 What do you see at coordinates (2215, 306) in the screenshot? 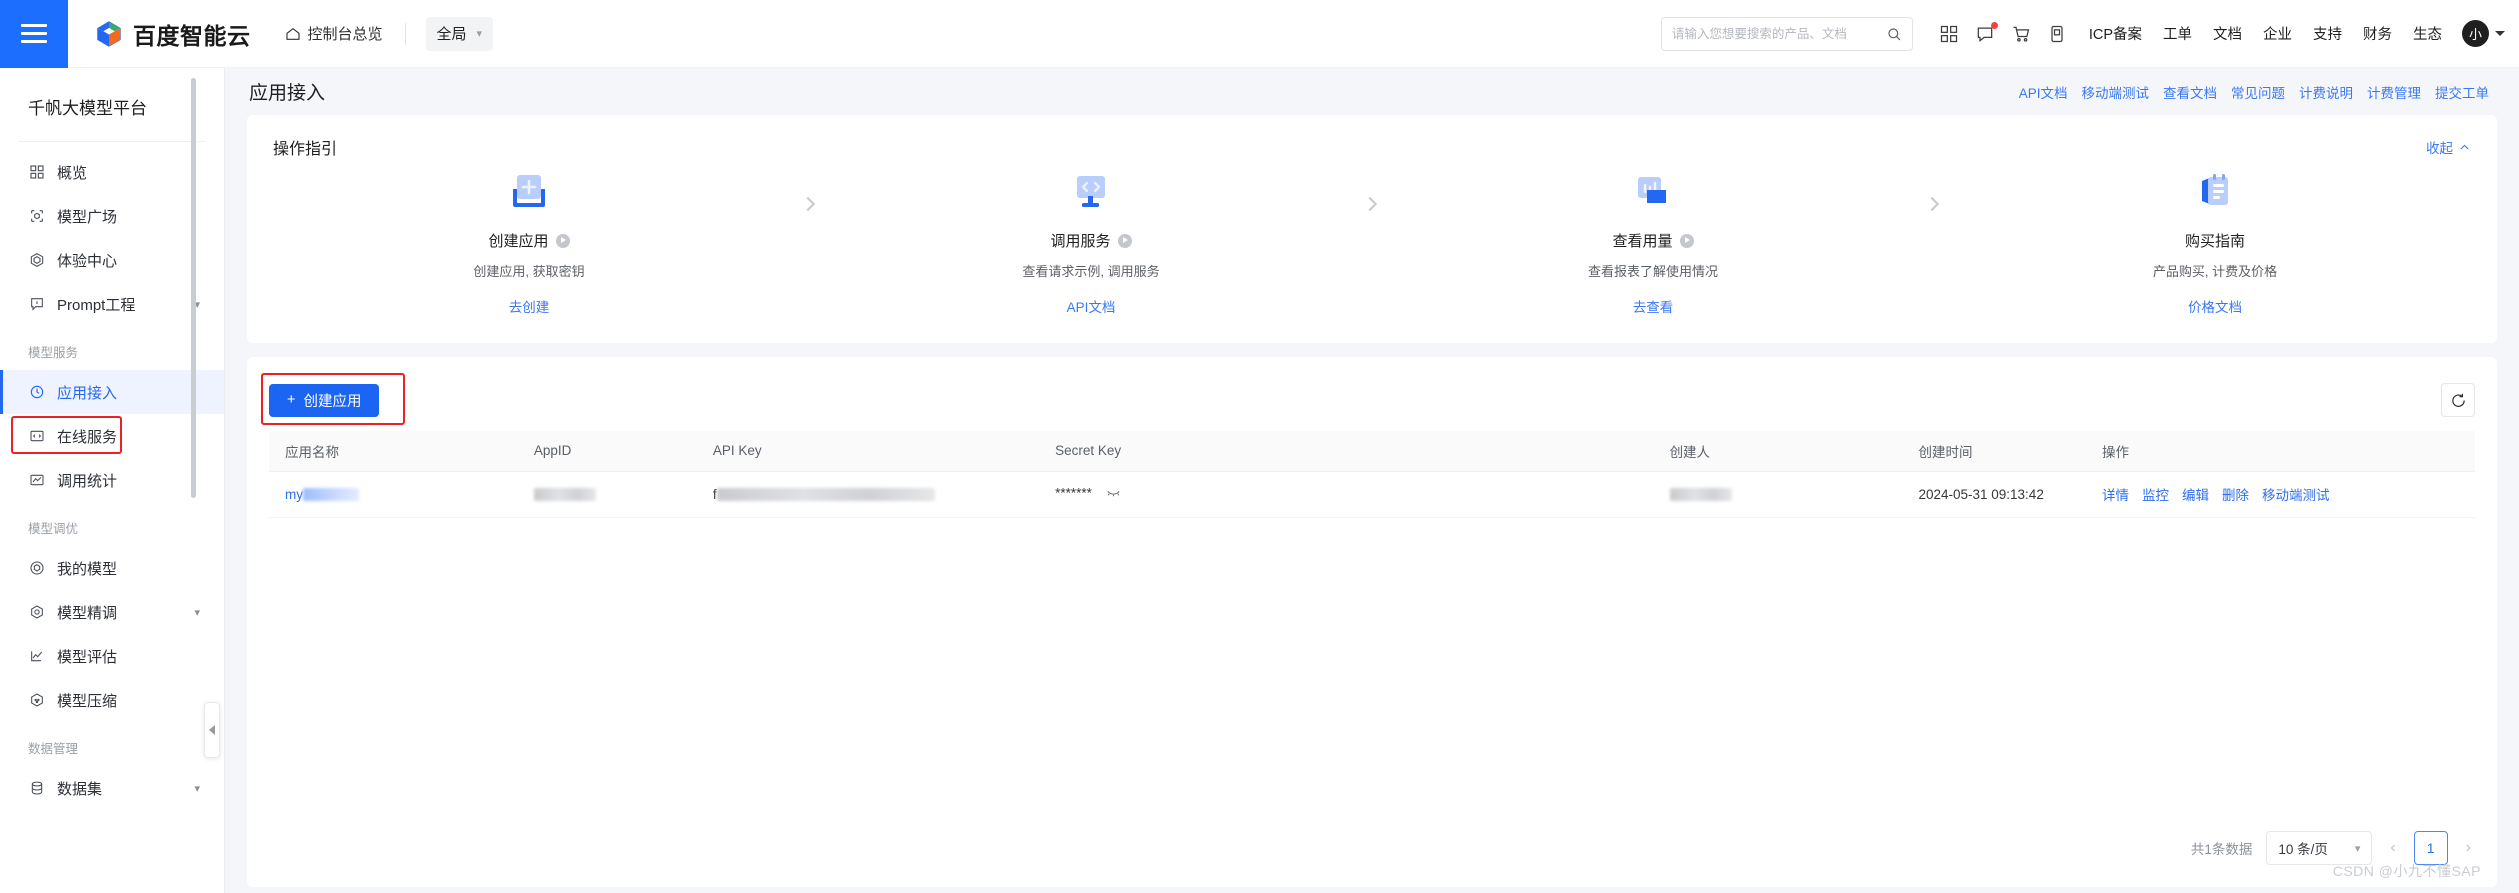
I see `guide-step-link-price-doc: 价格文档` at bounding box center [2215, 306].